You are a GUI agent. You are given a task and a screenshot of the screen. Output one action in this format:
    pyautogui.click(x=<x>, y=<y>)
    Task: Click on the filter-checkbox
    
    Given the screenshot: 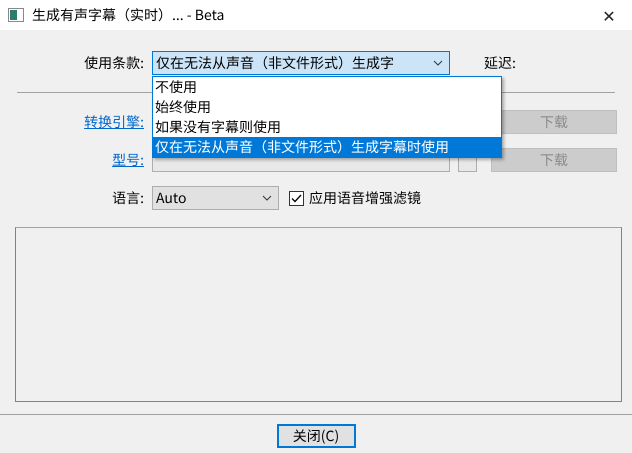 What is the action you would take?
    pyautogui.click(x=296, y=198)
    